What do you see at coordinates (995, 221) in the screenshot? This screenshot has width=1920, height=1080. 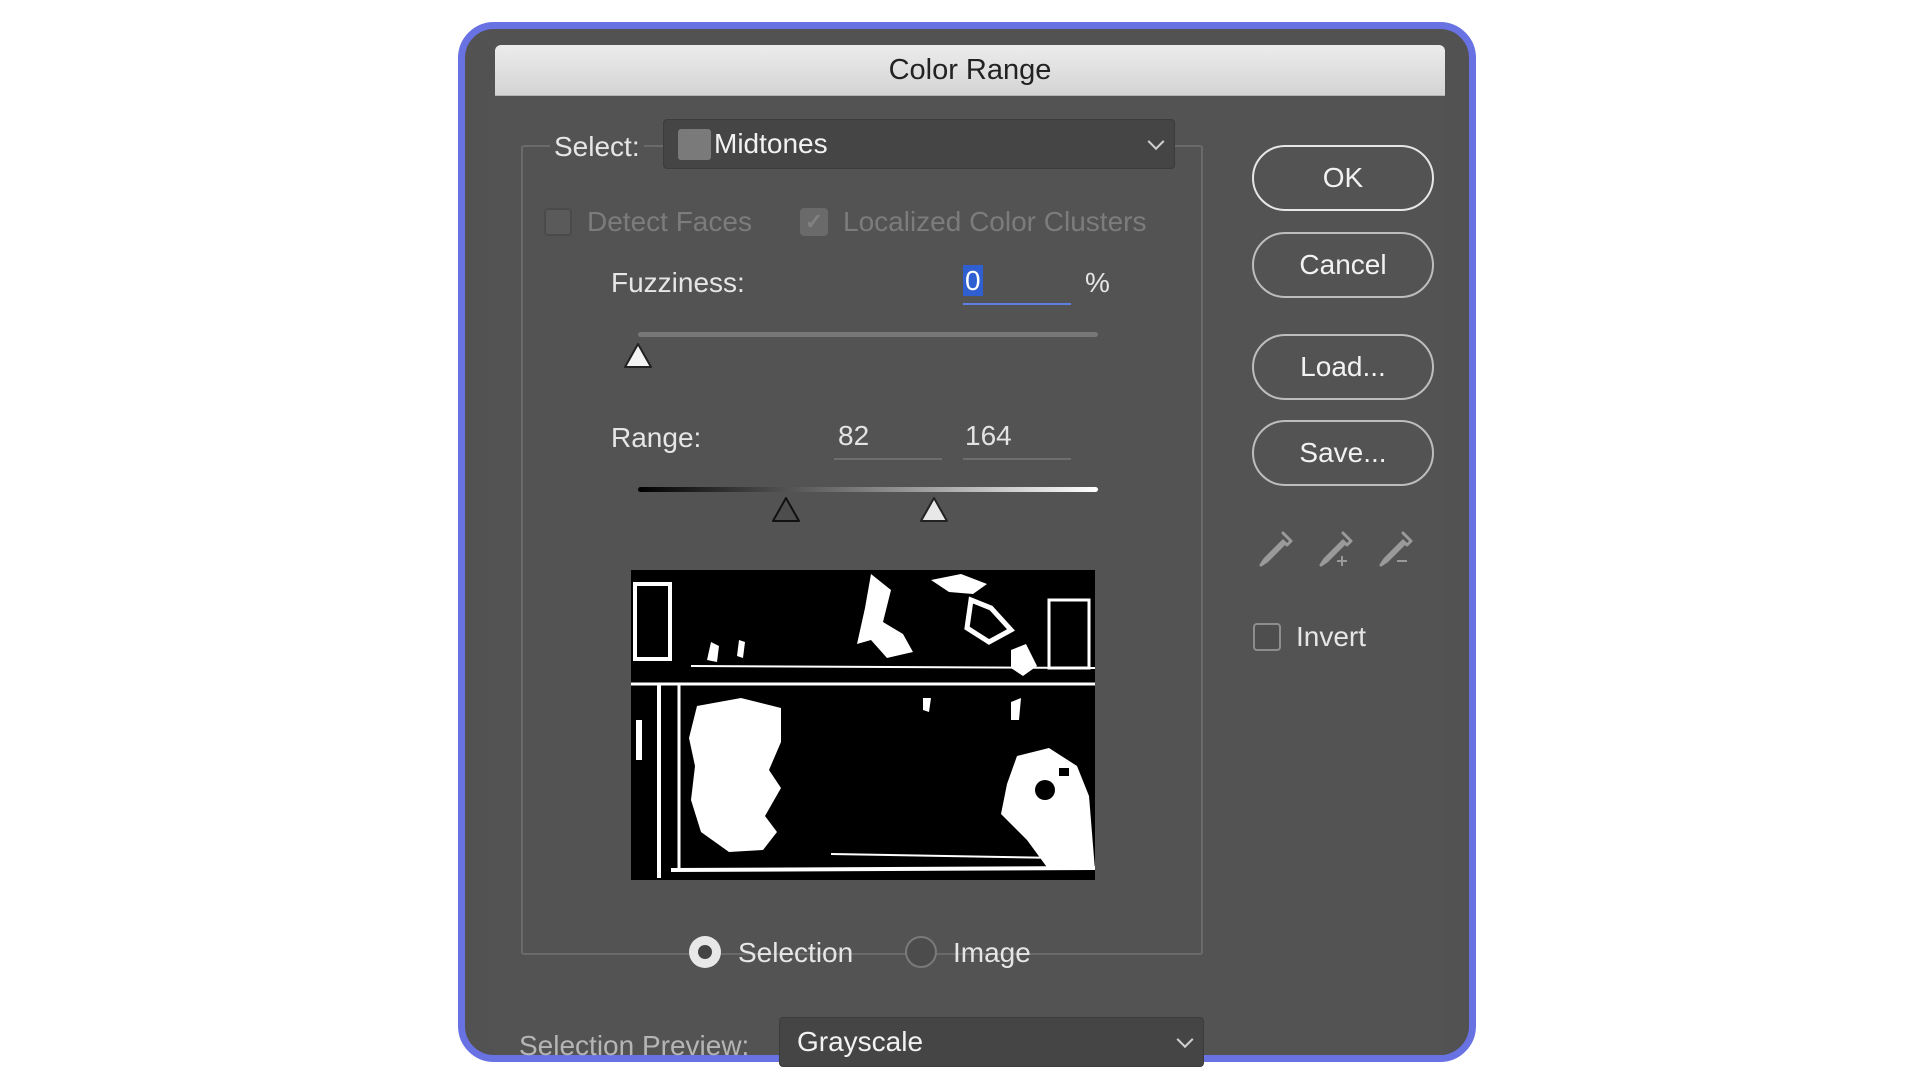 I see `localized-clusters-label: Localized Color Clusters` at bounding box center [995, 221].